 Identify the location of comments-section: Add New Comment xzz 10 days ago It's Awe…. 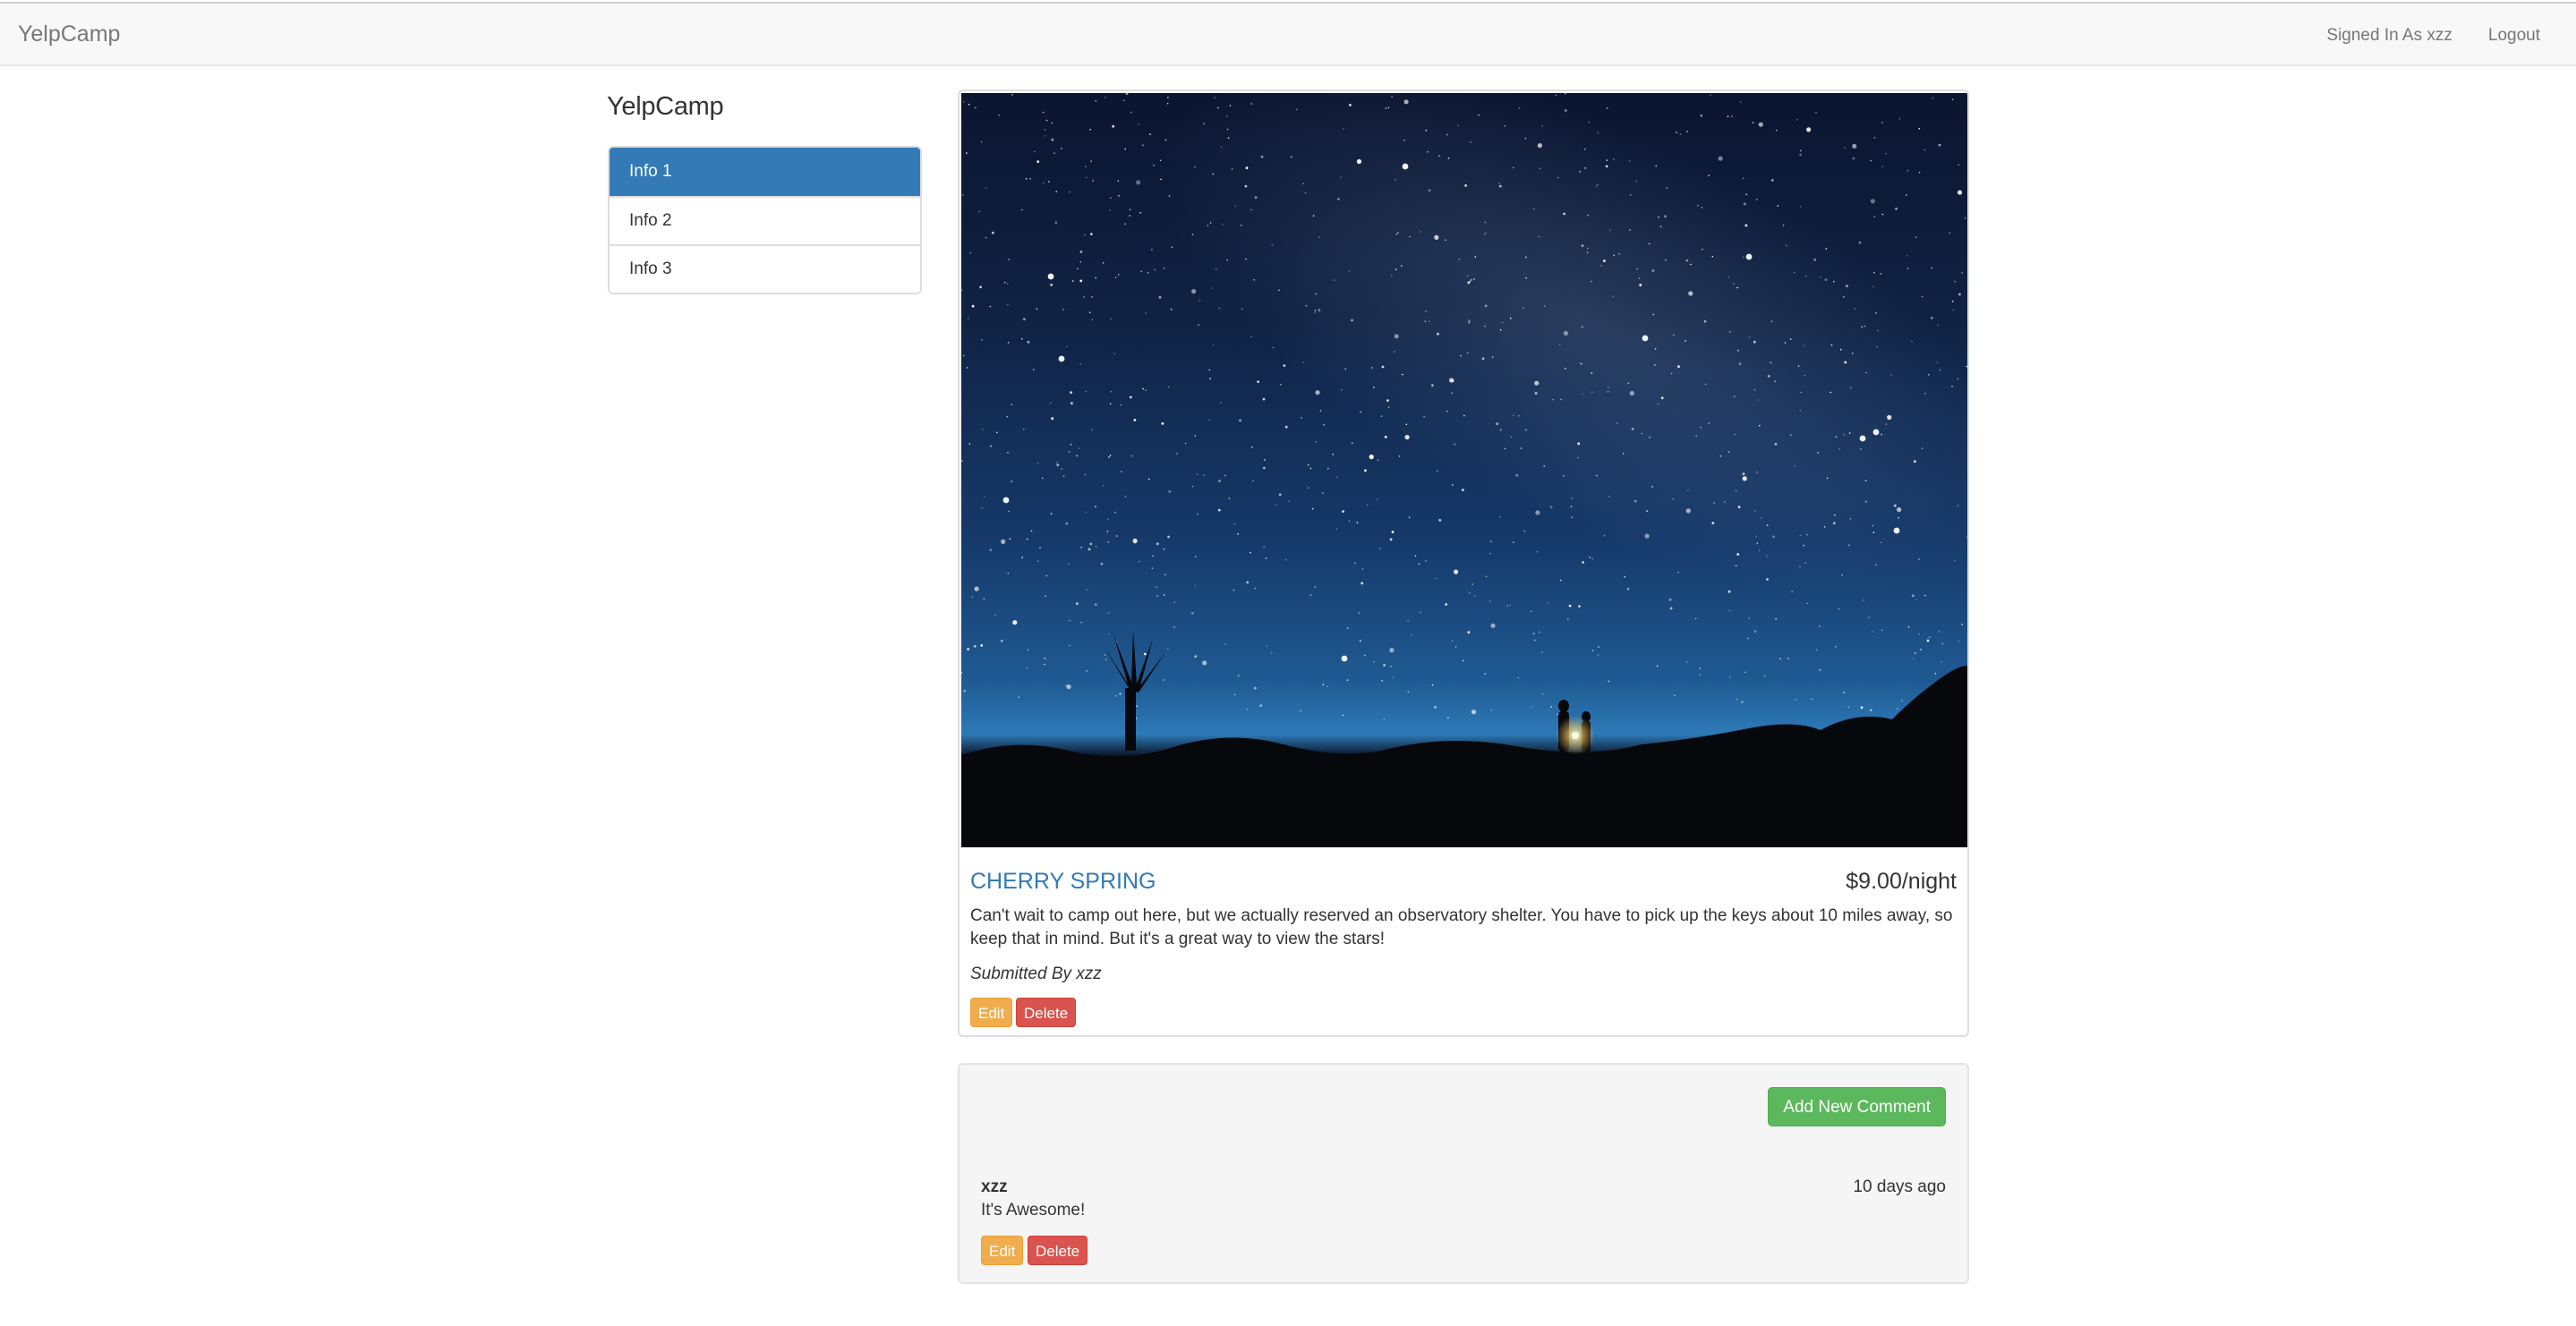
(1463, 1173).